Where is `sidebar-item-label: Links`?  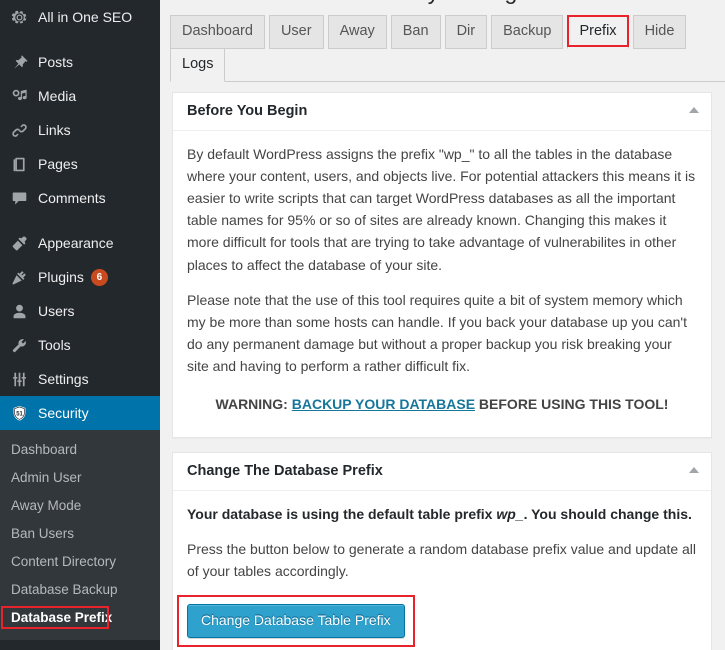 sidebar-item-label: Links is located at coordinates (54, 130).